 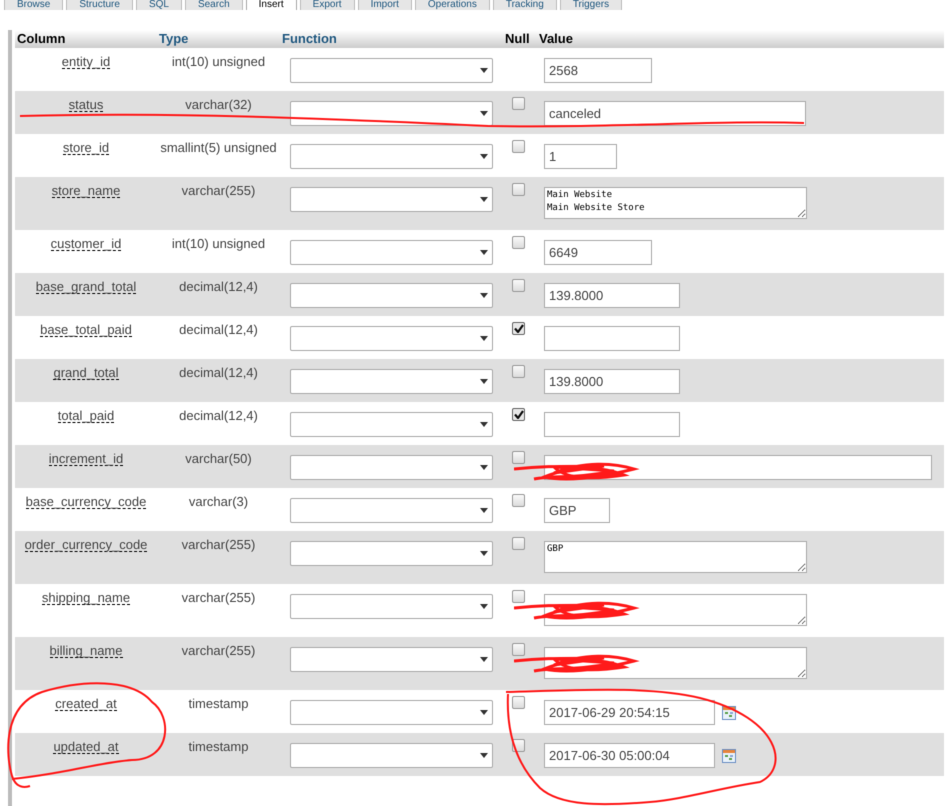 I want to click on value-textarea: GBP, so click(x=675, y=557).